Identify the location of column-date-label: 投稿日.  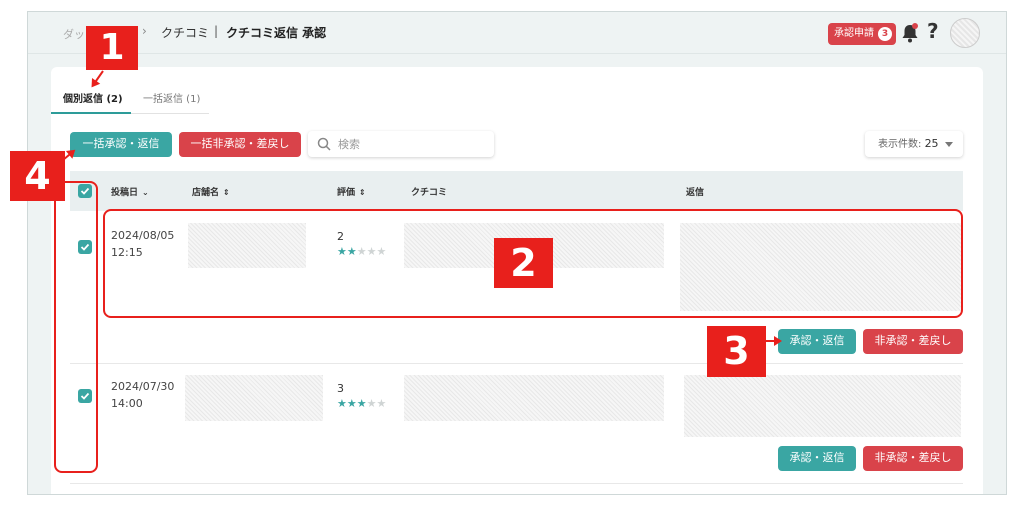
(125, 193).